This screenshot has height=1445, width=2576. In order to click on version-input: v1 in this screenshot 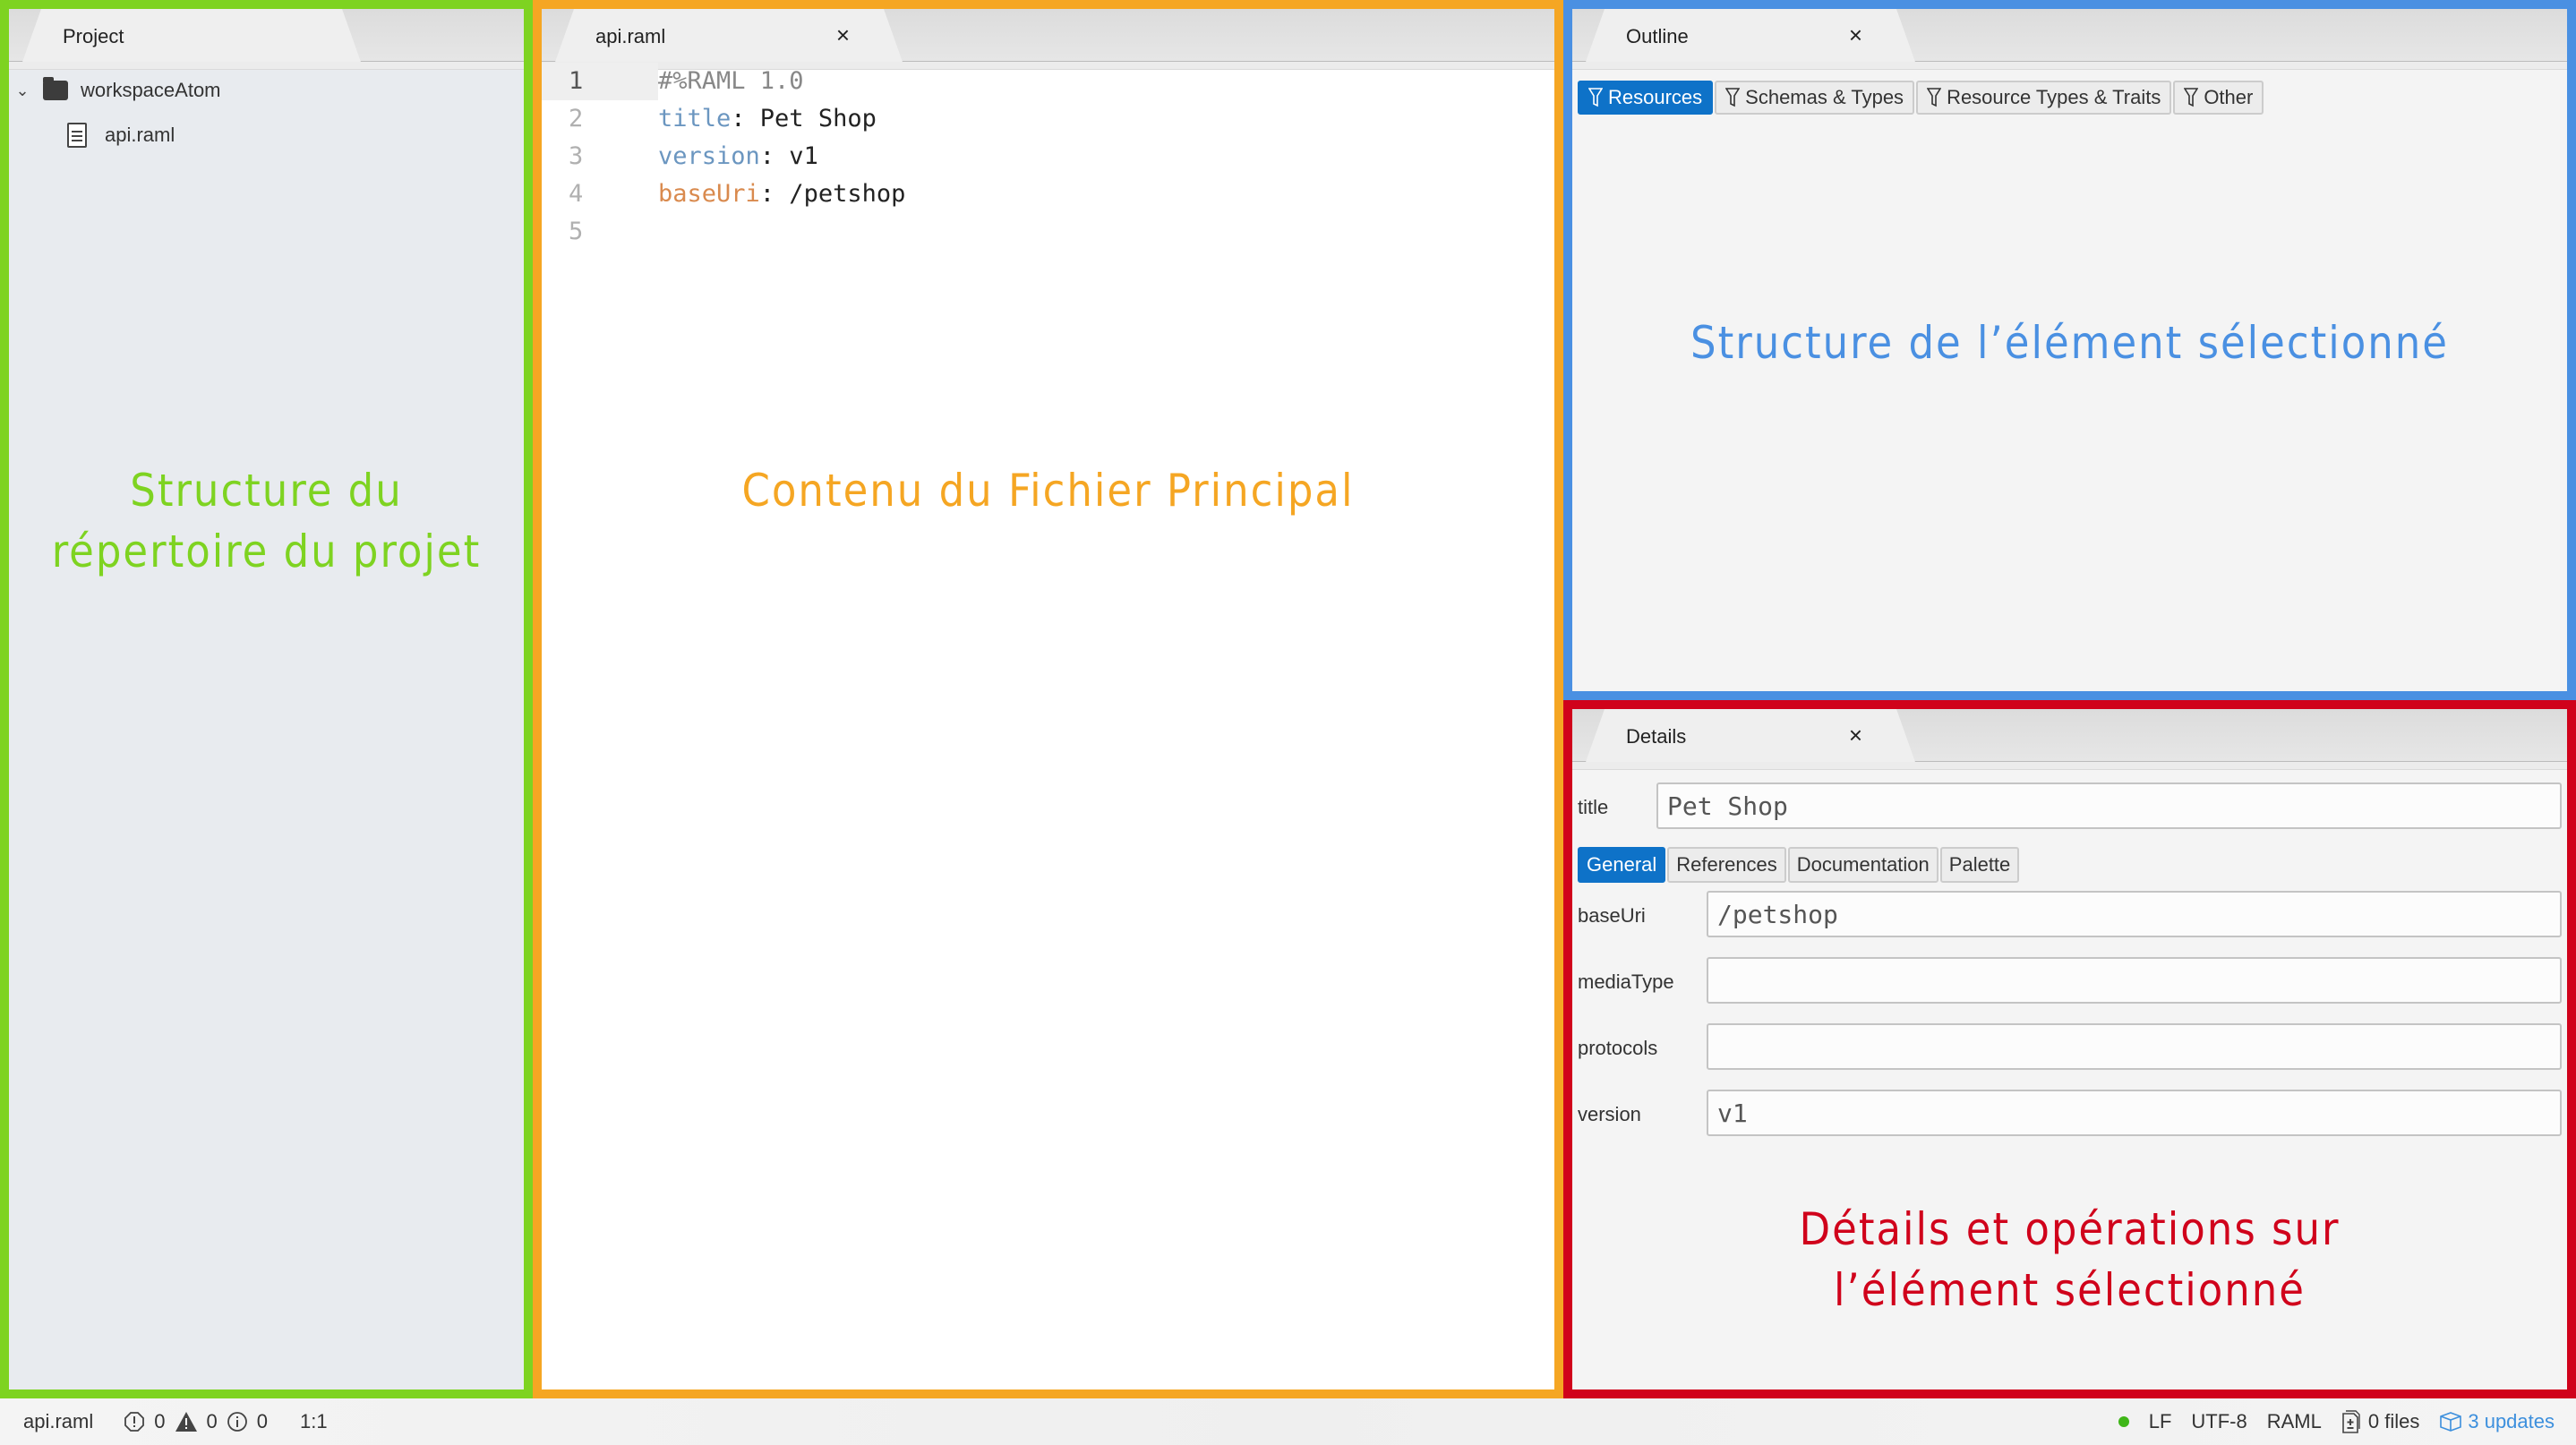, I will do `click(2134, 1113)`.